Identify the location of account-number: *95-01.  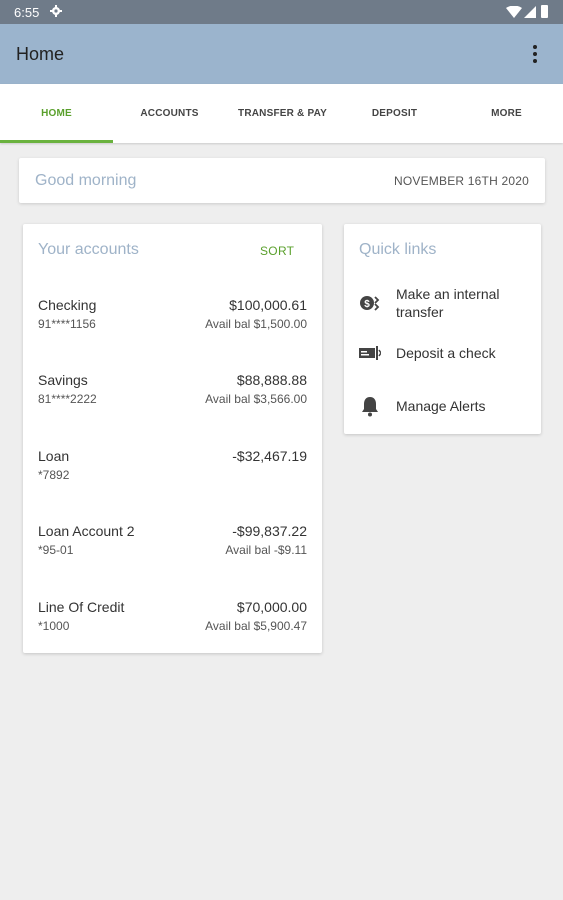
(56, 550).